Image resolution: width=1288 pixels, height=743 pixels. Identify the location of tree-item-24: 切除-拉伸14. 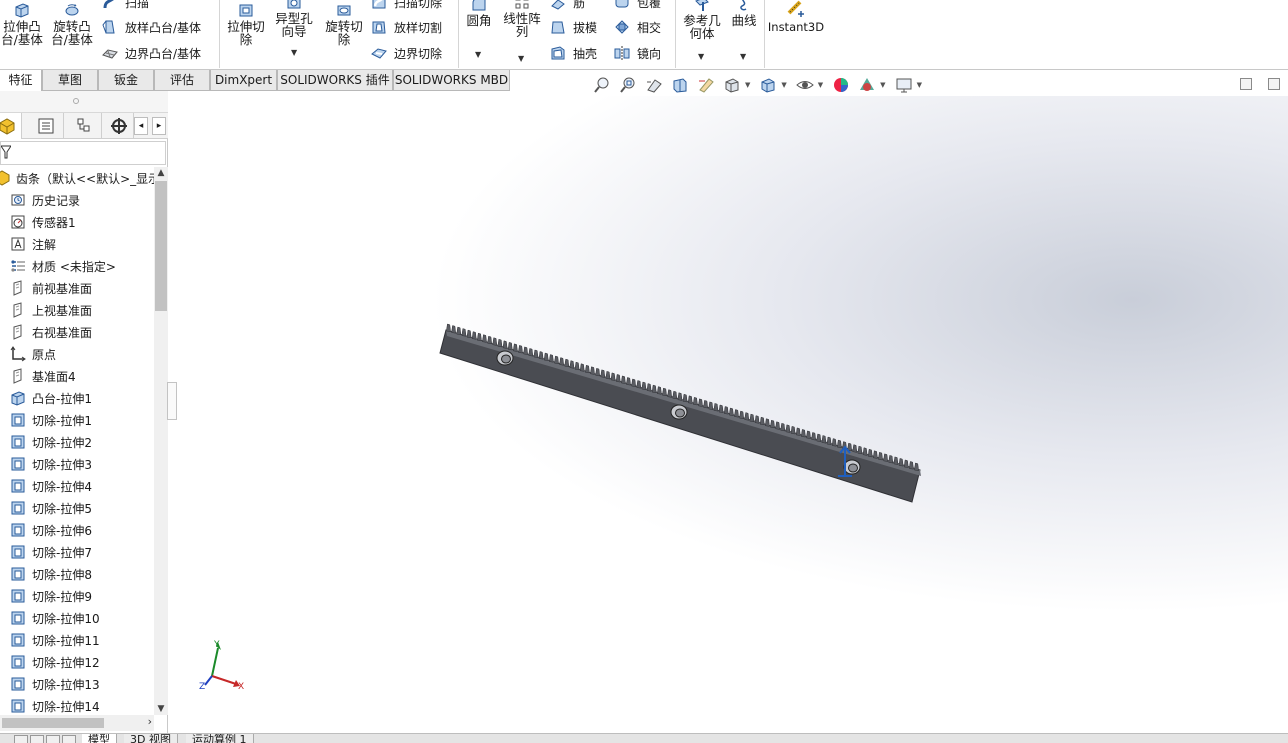
(82, 705).